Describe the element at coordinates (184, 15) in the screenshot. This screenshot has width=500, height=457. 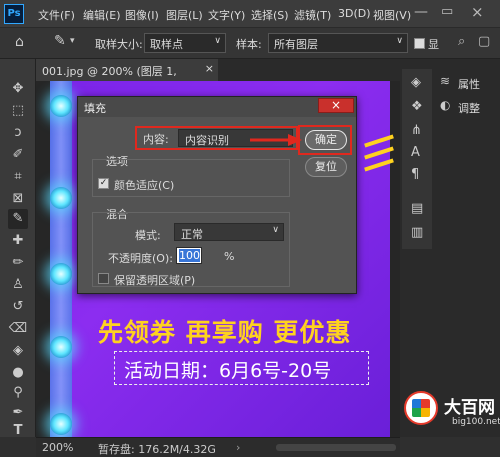
I see `menu-layer: 图层(L)` at that location.